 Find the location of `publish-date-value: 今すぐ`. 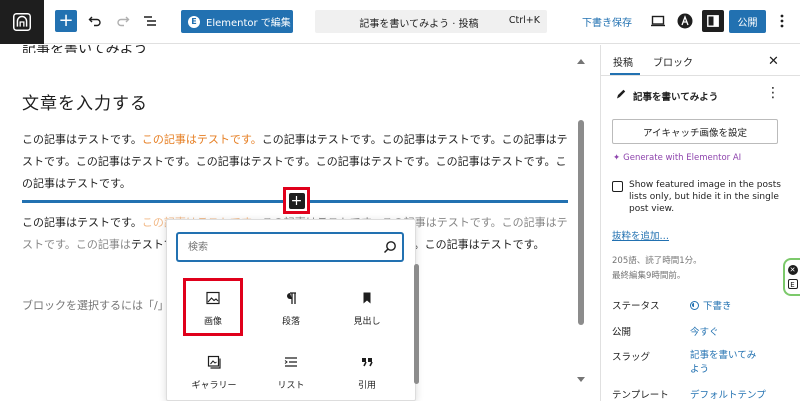

publish-date-value: 今すぐ is located at coordinates (704, 331).